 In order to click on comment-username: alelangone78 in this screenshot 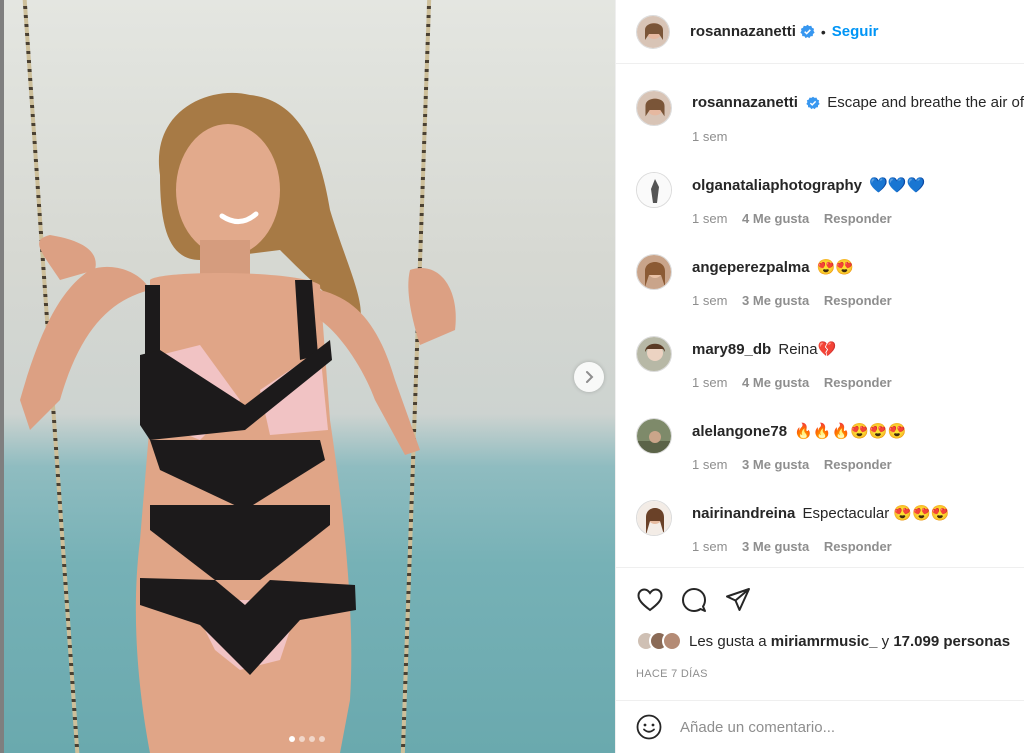, I will do `click(739, 431)`.